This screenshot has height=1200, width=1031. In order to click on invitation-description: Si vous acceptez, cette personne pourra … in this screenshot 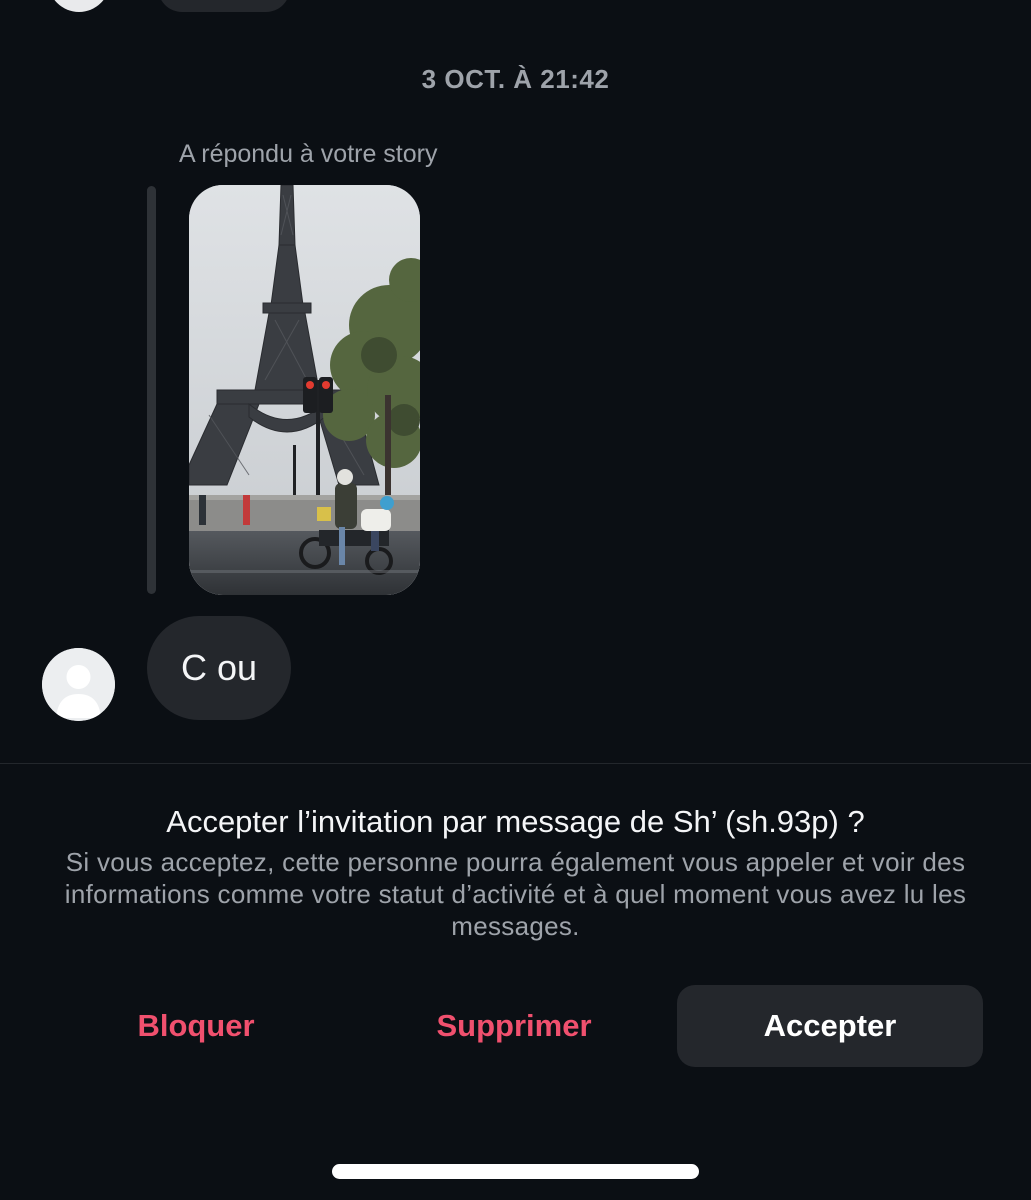, I will do `click(515, 894)`.